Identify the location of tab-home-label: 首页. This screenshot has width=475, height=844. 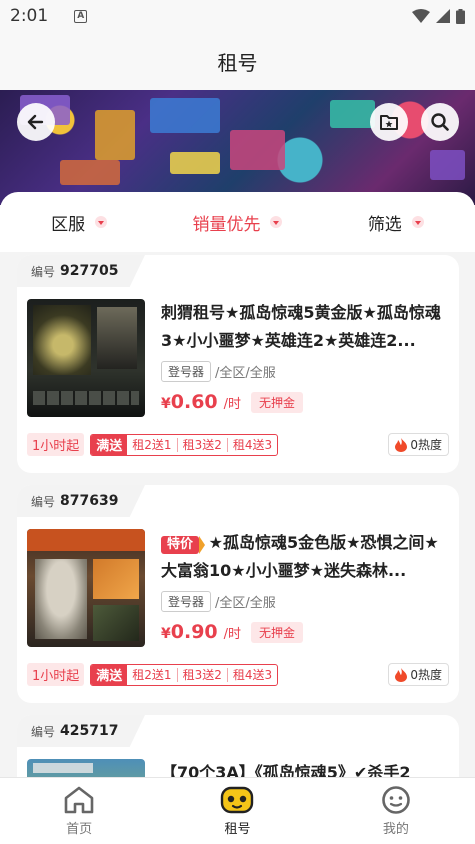
(79, 829).